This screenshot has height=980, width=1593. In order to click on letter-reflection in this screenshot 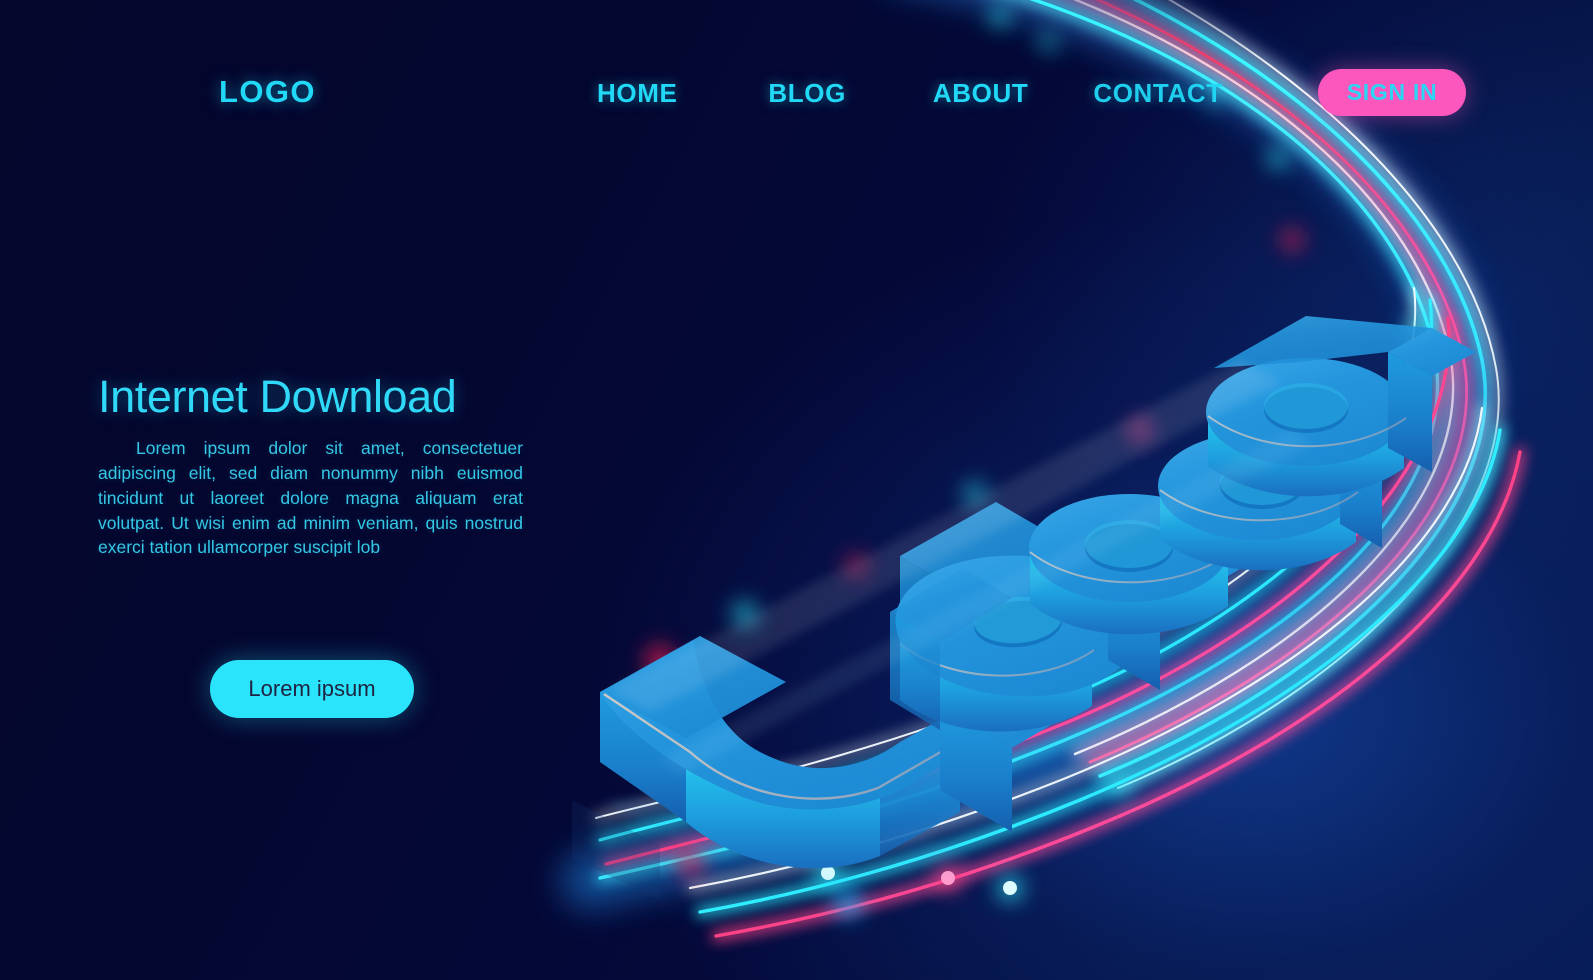, I will do `click(776, 850)`.